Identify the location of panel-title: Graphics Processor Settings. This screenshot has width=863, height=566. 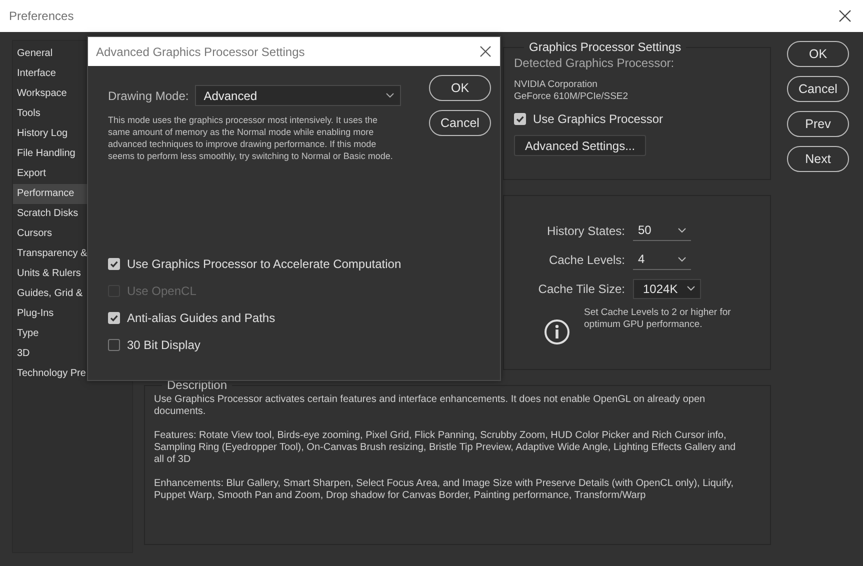
(605, 47).